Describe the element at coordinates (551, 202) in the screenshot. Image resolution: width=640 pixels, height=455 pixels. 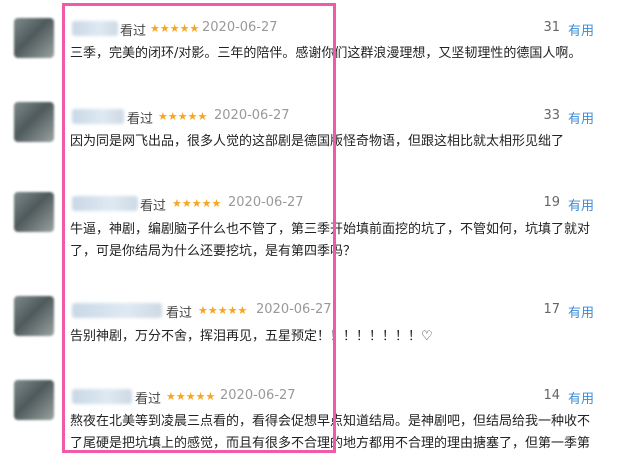
I see `vote-count: 19` at that location.